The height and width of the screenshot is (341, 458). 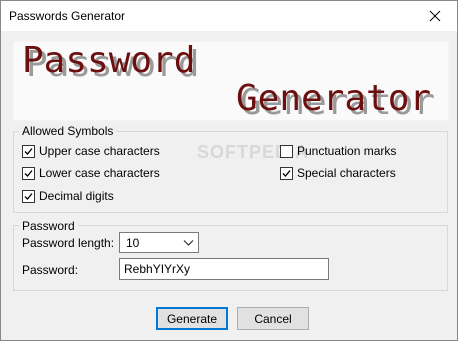 What do you see at coordinates (346, 173) in the screenshot?
I see `special-characters-label: Special characters` at bounding box center [346, 173].